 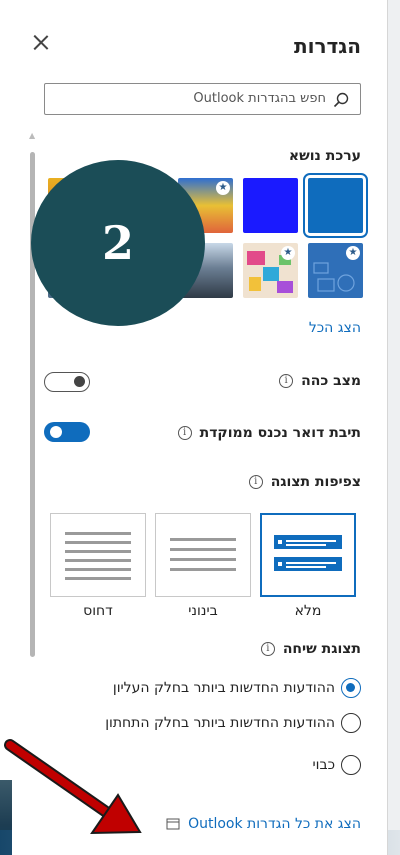 What do you see at coordinates (335, 328) in the screenshot?
I see `show-all-themes-link: הצג הכל` at bounding box center [335, 328].